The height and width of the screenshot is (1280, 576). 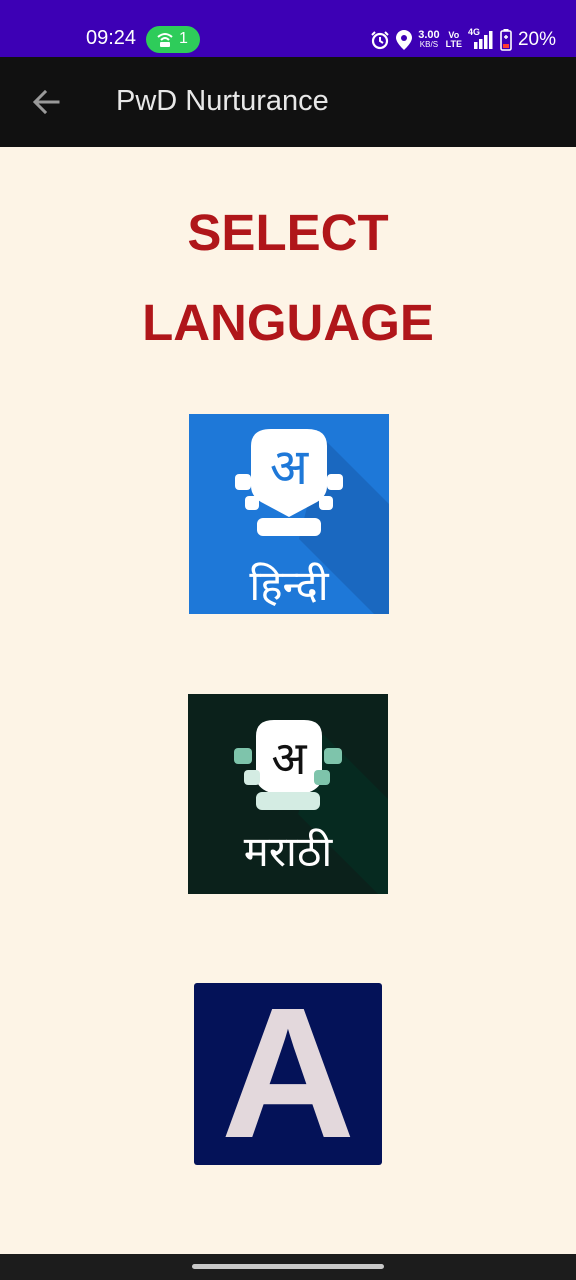 What do you see at coordinates (506, 40) in the screenshot?
I see `battery-icon` at bounding box center [506, 40].